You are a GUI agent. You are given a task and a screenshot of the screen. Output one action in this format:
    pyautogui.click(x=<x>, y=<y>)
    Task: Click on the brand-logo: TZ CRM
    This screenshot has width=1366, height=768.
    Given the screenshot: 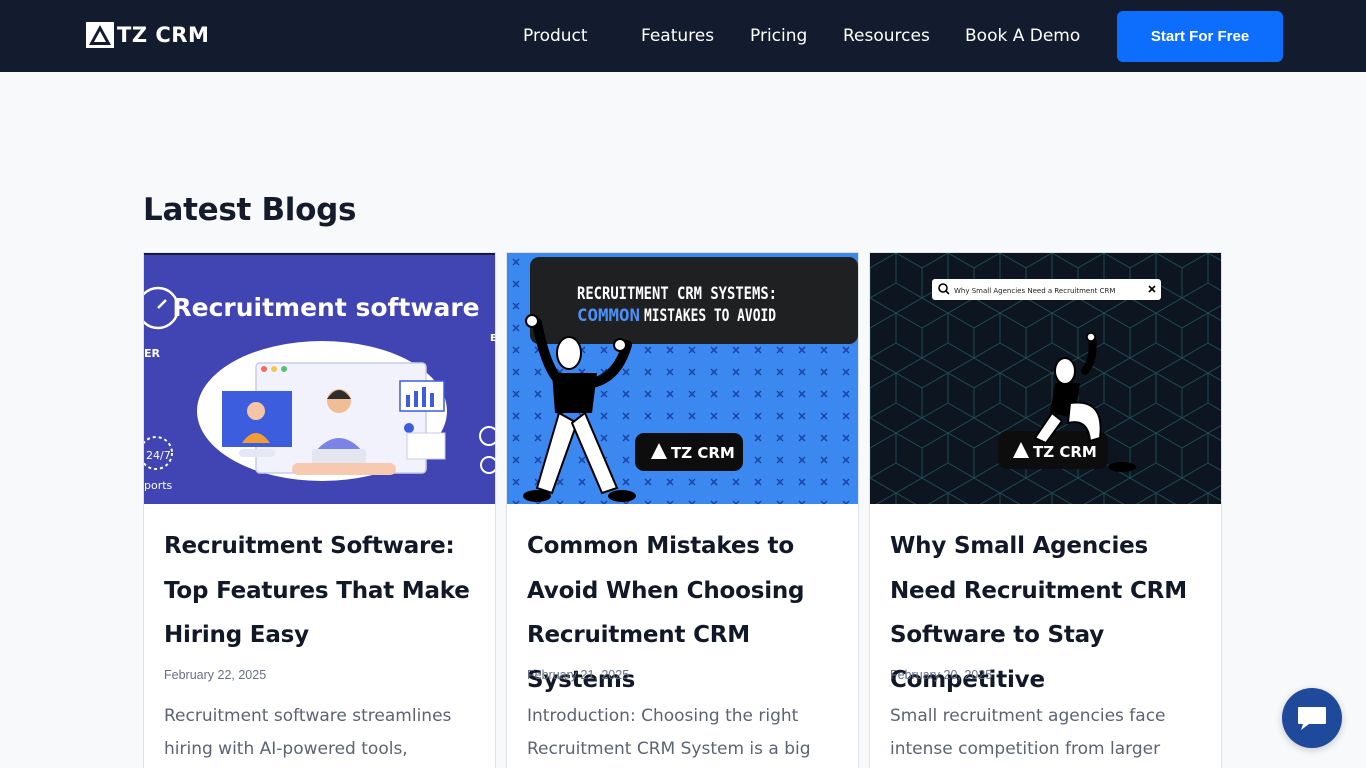 What is the action you would take?
    pyautogui.click(x=147, y=35)
    